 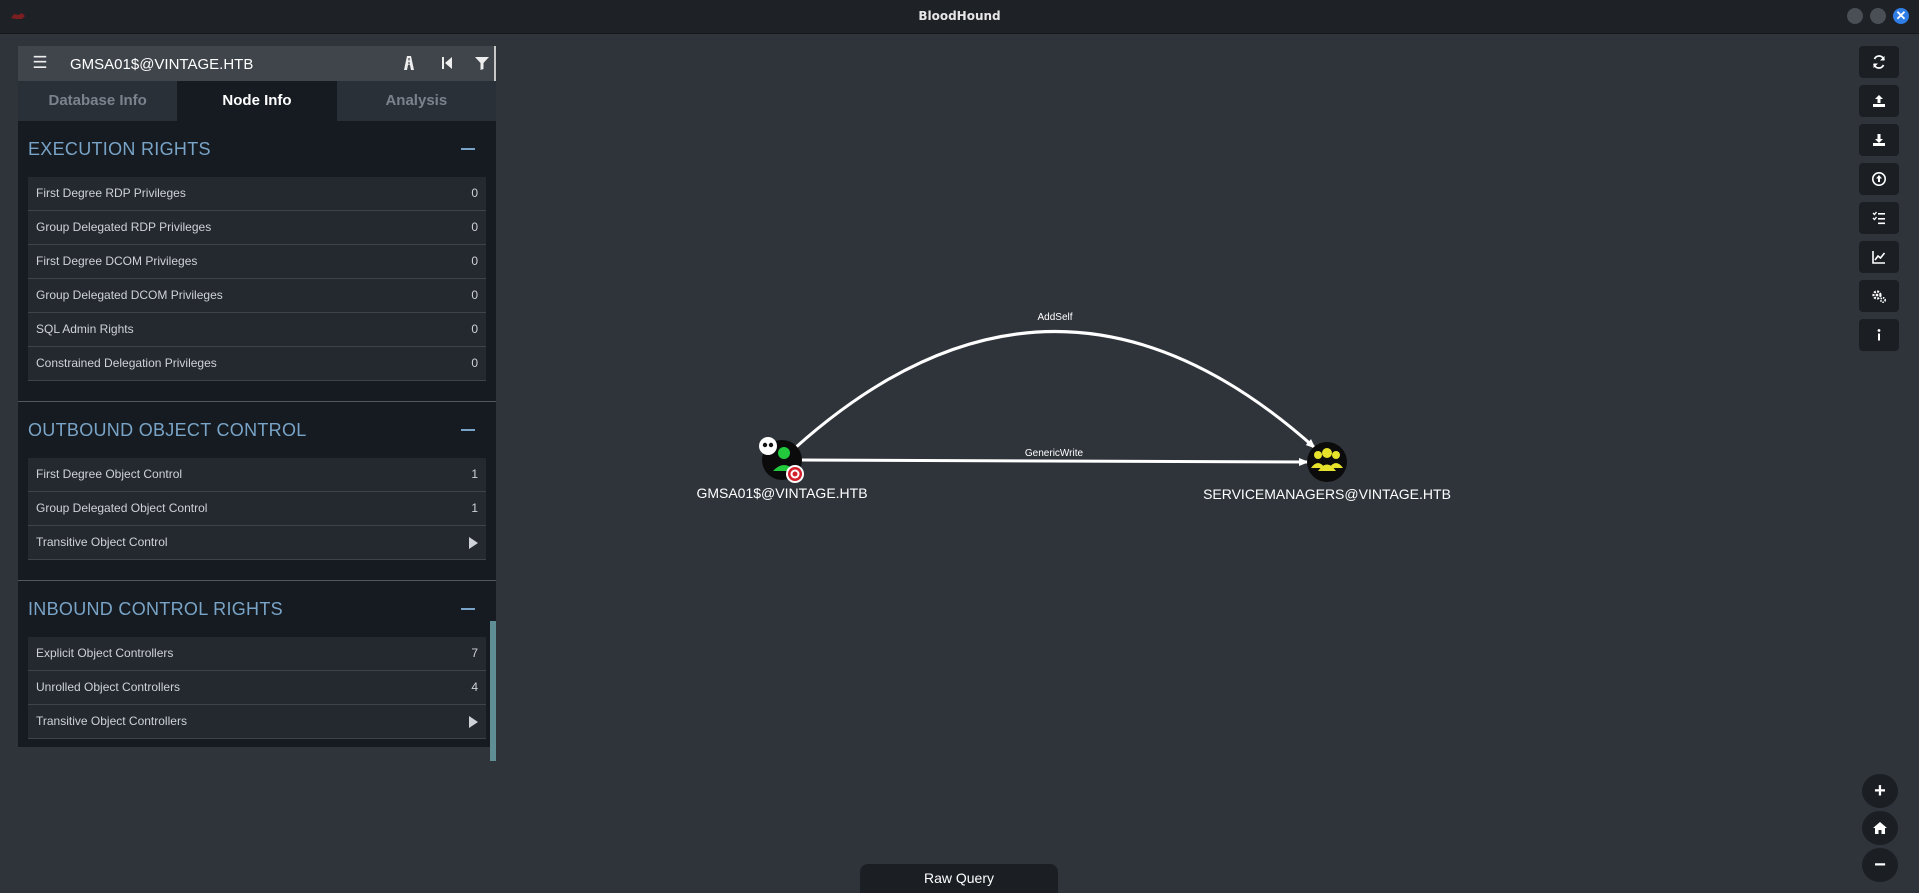 I want to click on row-label: Transitive Object Control, so click(x=102, y=542).